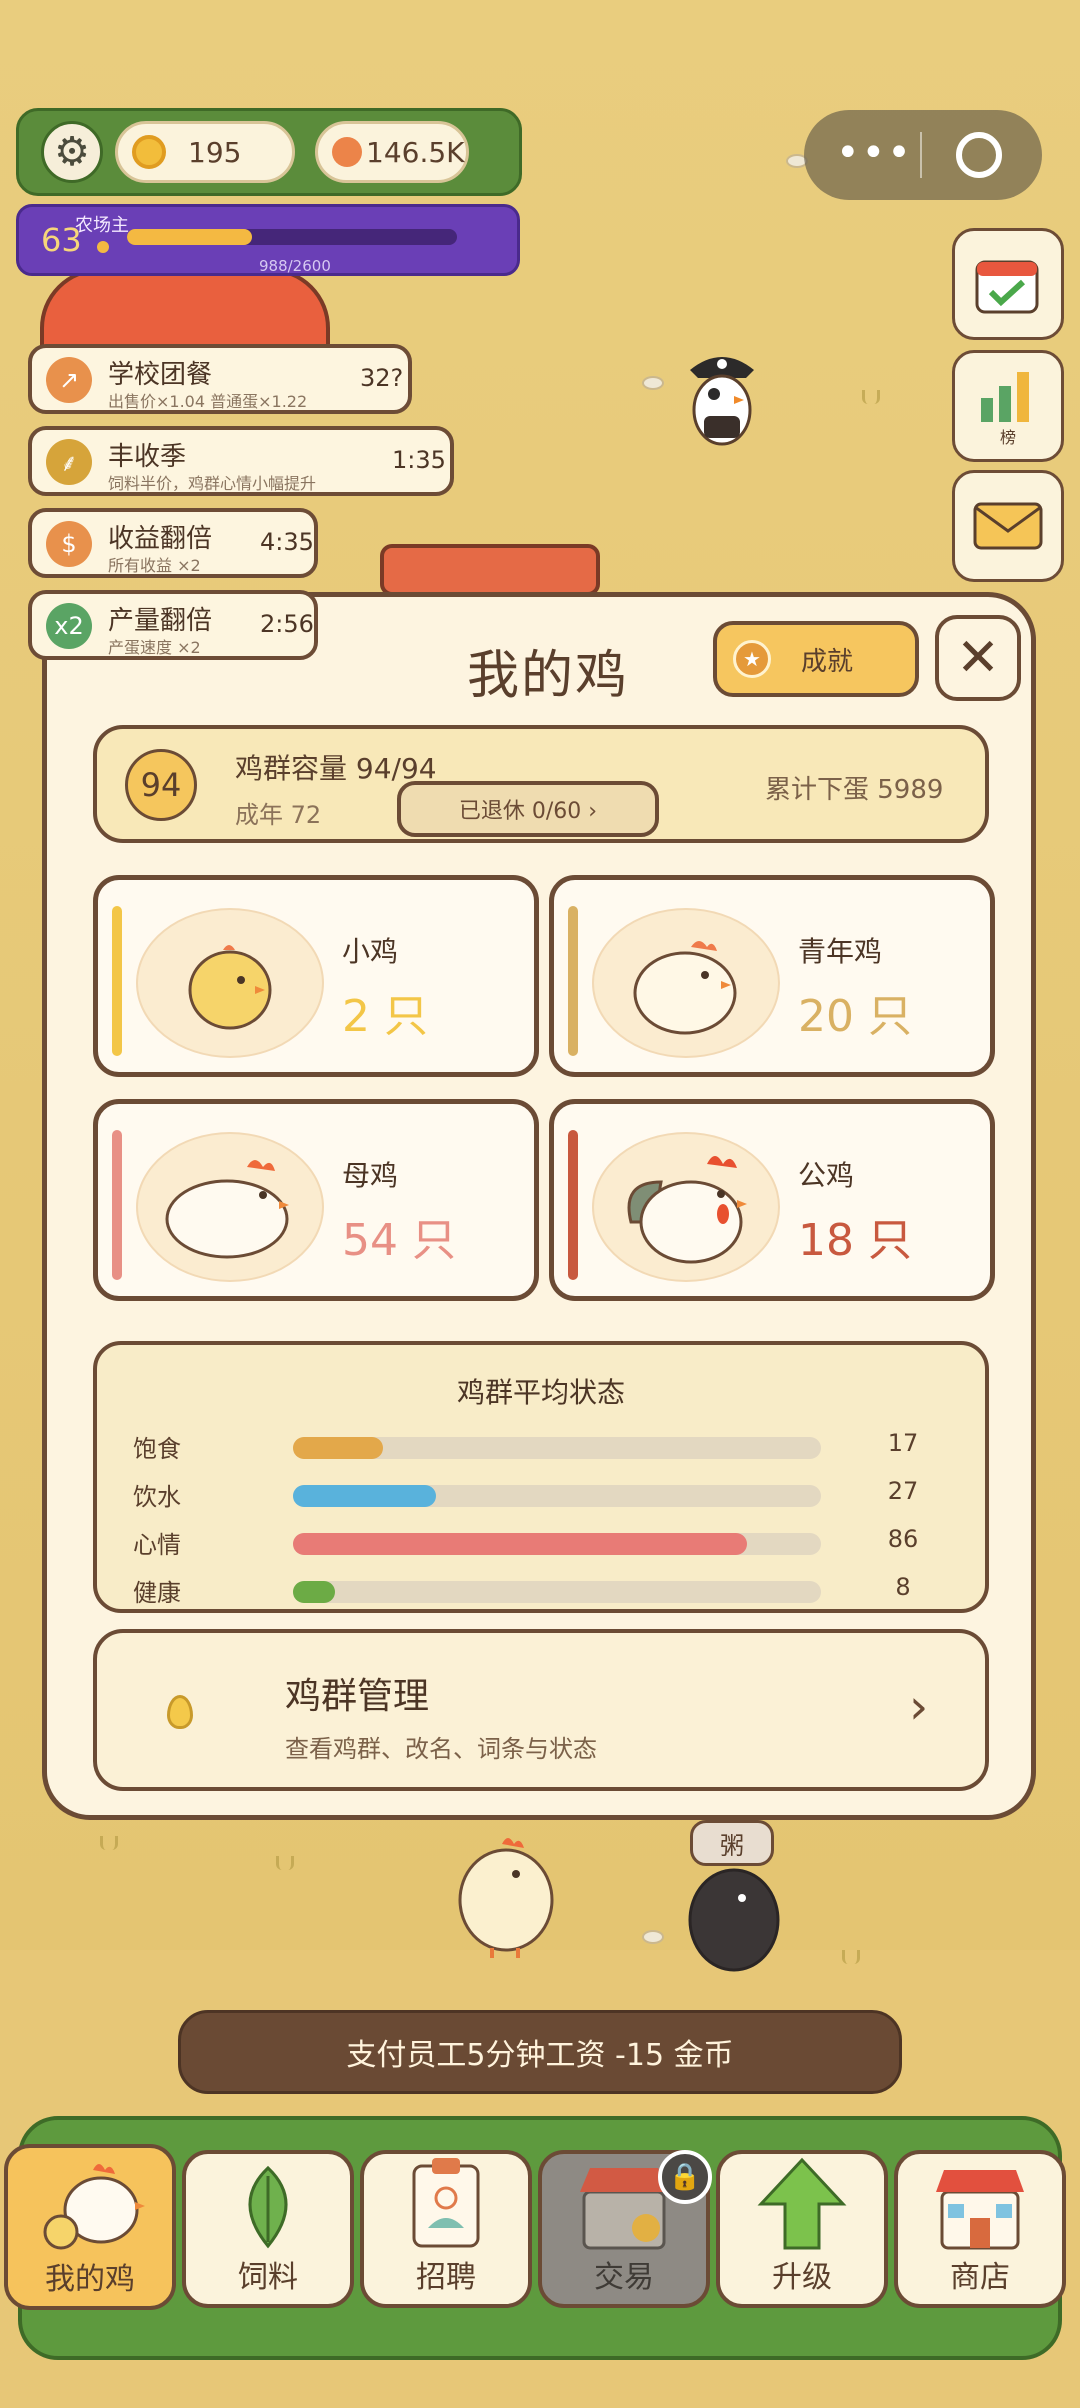  I want to click on event-desc: 饲料半价，鸡群心情小幅提升, so click(212, 483).